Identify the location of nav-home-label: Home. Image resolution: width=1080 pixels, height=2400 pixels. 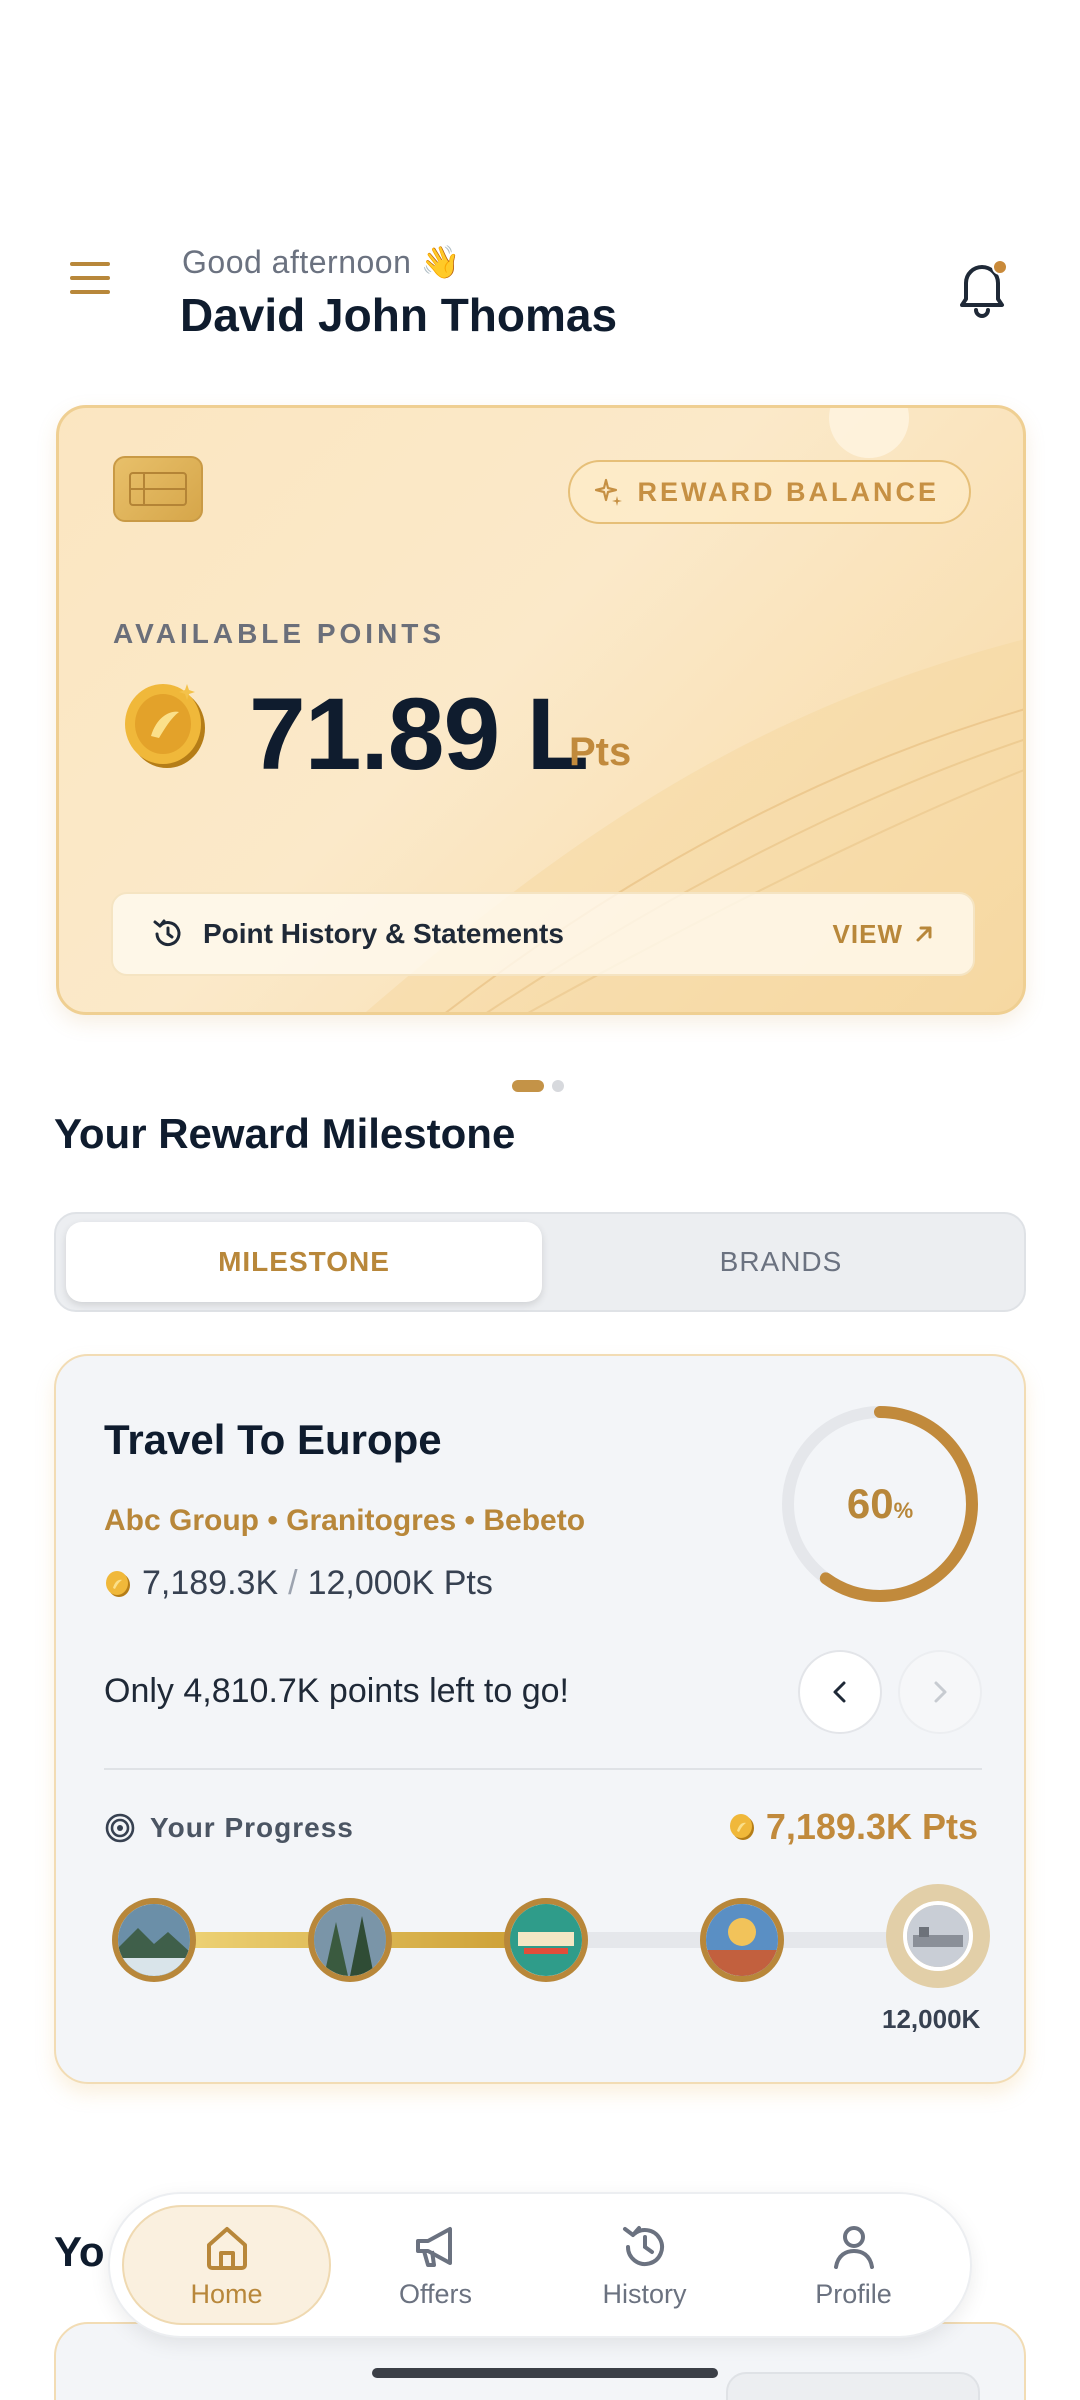
(226, 2293).